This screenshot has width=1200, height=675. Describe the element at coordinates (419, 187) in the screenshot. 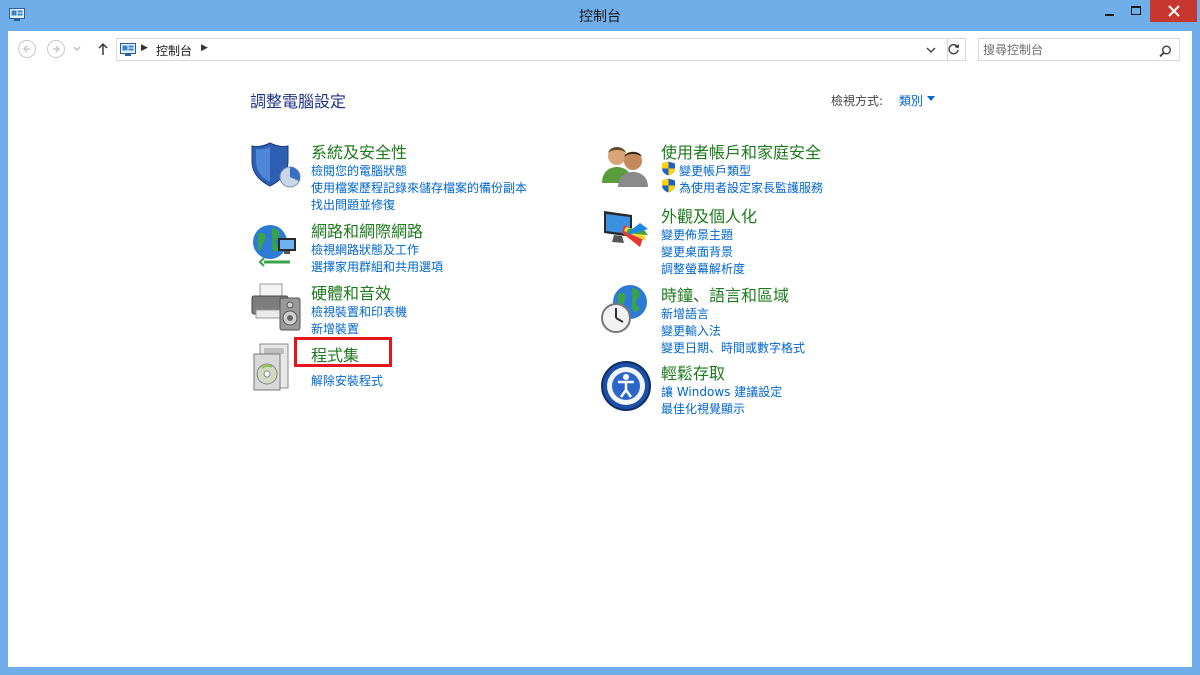

I see `link-file-history-backup: 使用檔案歷程記錄來儲存檔案的備份副本` at that location.